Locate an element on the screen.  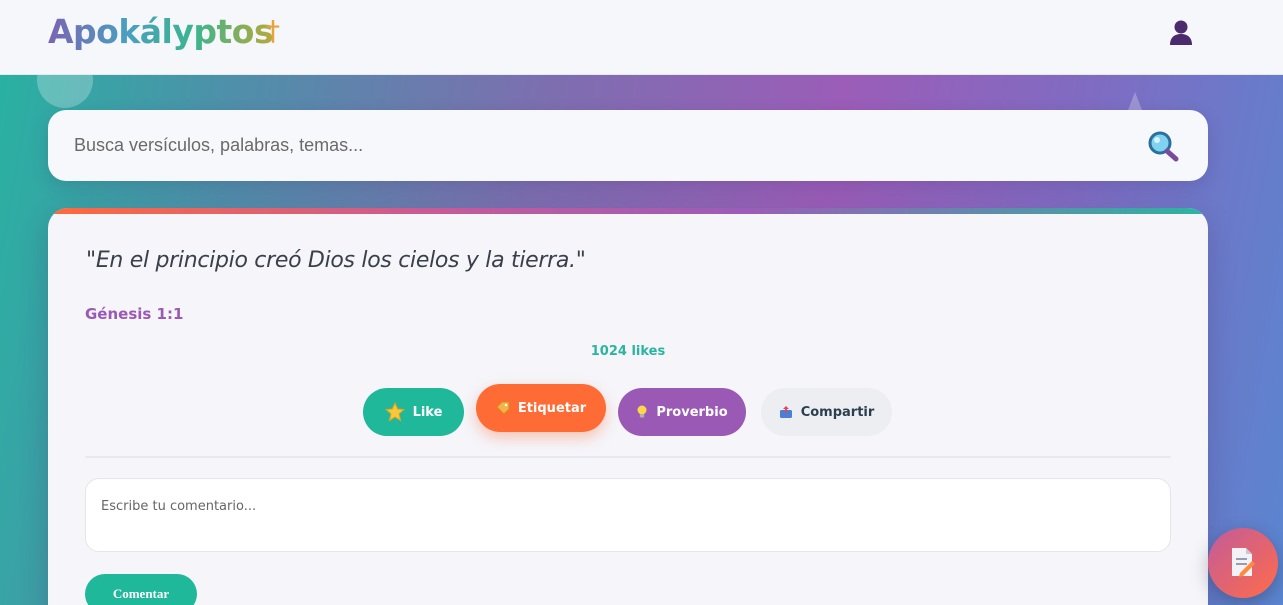
comment-input is located at coordinates (626, 506).